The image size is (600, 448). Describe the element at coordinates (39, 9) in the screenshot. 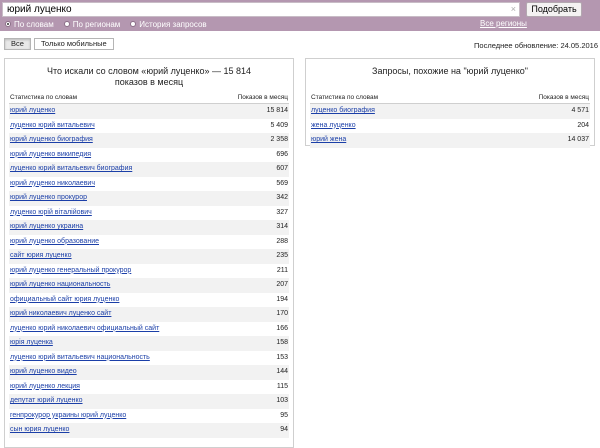

I see `search-query-text: юрий луценко` at that location.